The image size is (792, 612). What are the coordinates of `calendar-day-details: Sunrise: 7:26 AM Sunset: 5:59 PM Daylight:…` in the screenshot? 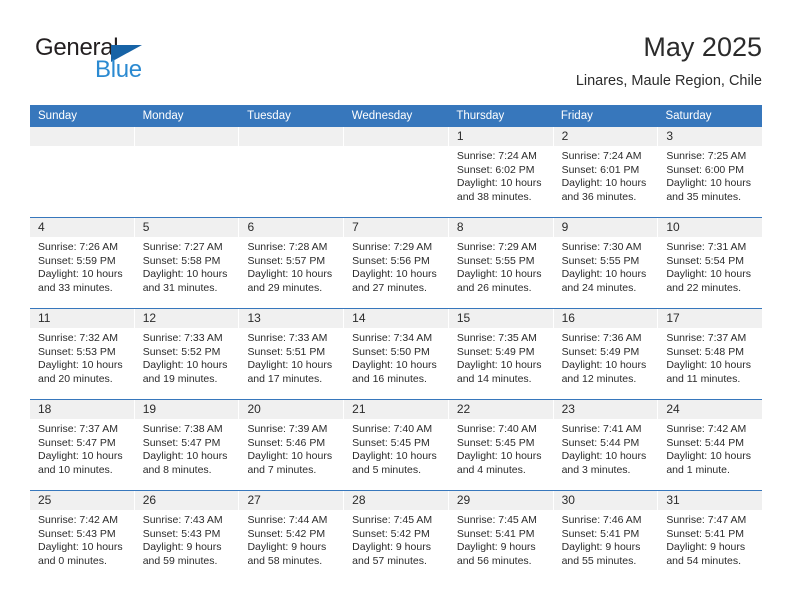 It's located at (82, 269).